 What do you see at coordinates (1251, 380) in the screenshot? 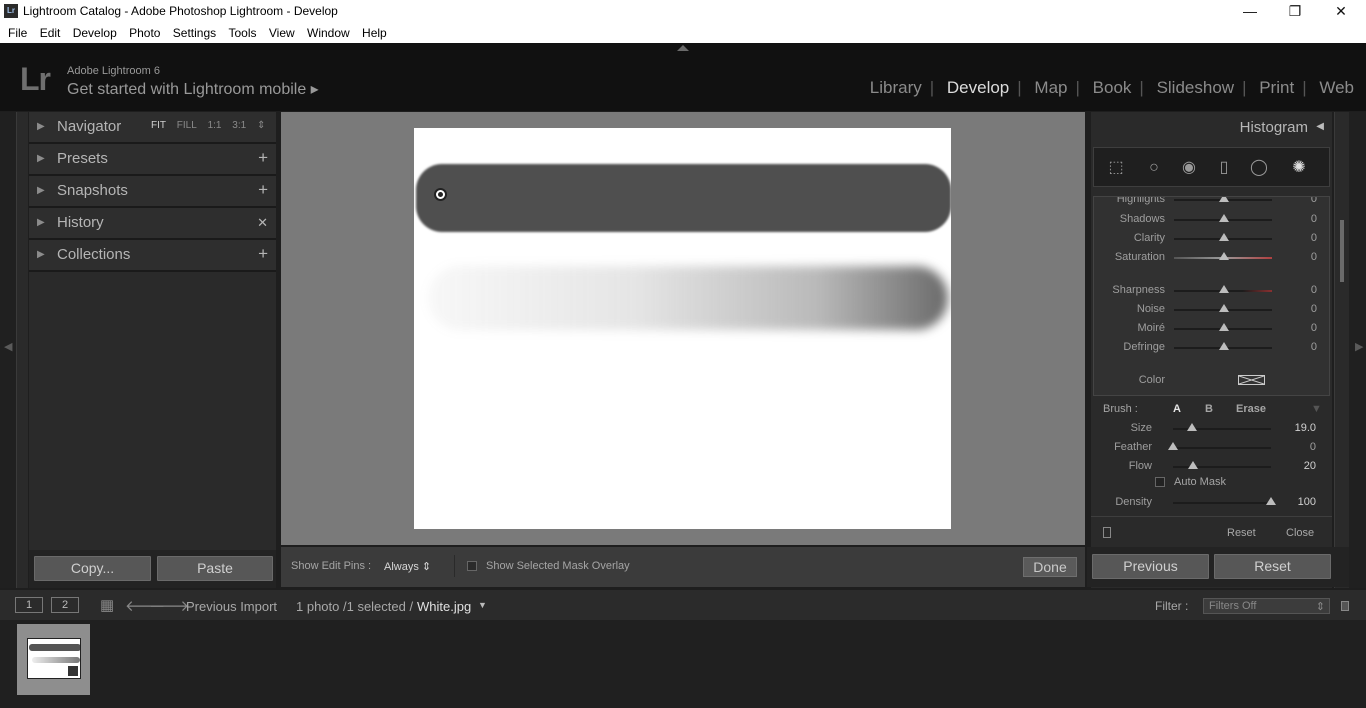
I see `color-swatch-icon` at bounding box center [1251, 380].